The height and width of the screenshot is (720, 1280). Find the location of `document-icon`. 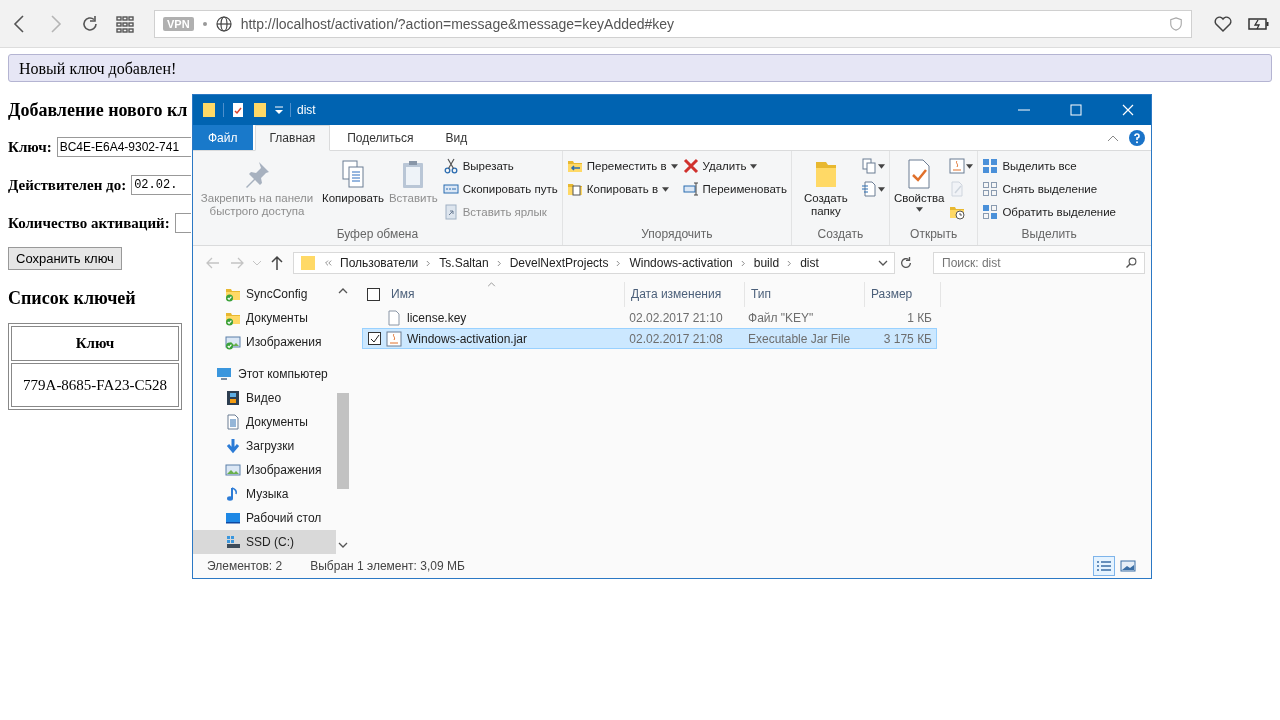

document-icon is located at coordinates (868, 189).